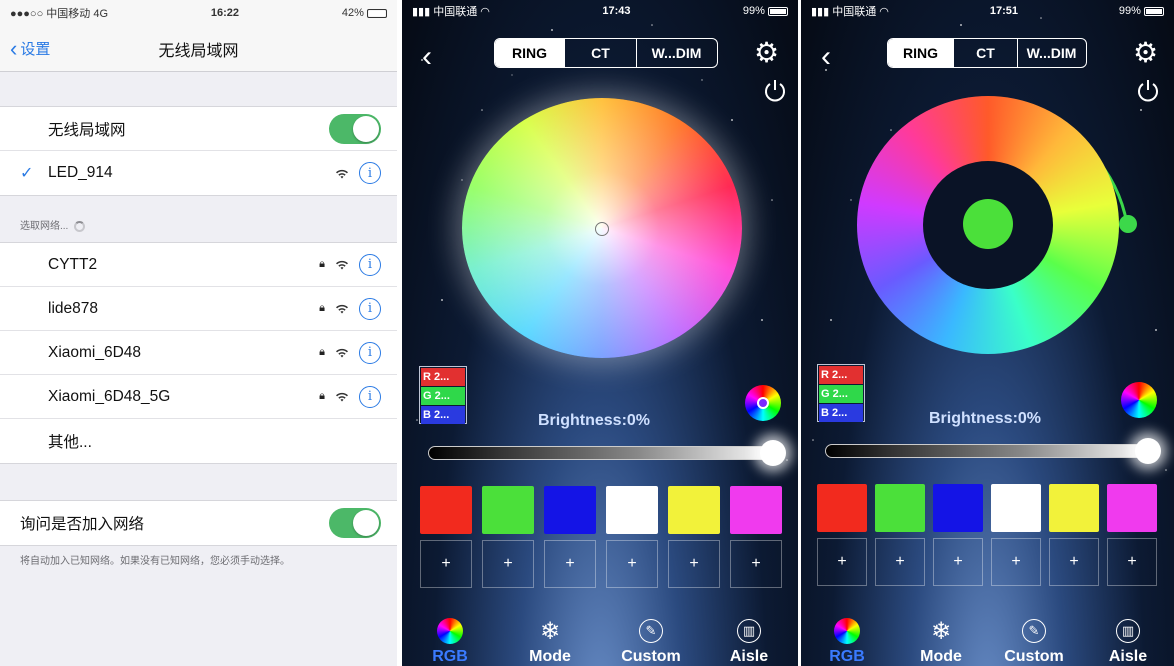 This screenshot has height=666, width=1174. Describe the element at coordinates (73, 264) in the screenshot. I see `network-name: CYTT2` at that location.